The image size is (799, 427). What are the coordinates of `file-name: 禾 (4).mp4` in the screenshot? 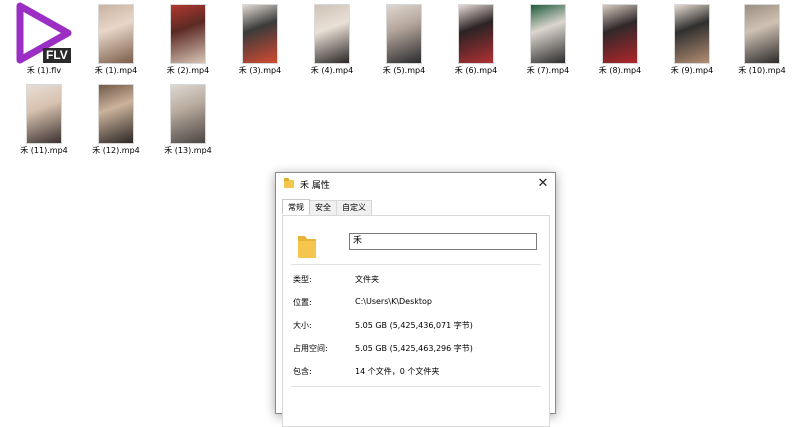 It's located at (332, 70).